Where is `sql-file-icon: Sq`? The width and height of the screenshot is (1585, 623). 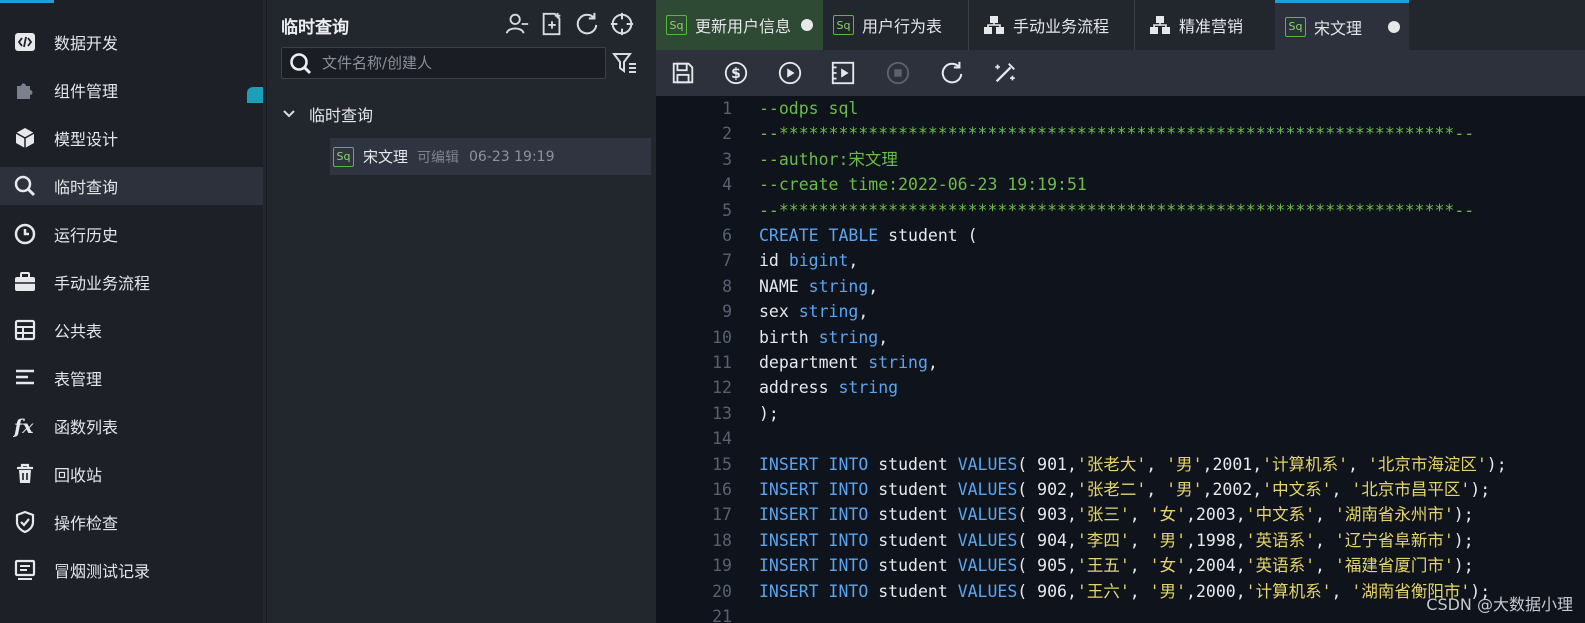
sql-file-icon: Sq is located at coordinates (1295, 26).